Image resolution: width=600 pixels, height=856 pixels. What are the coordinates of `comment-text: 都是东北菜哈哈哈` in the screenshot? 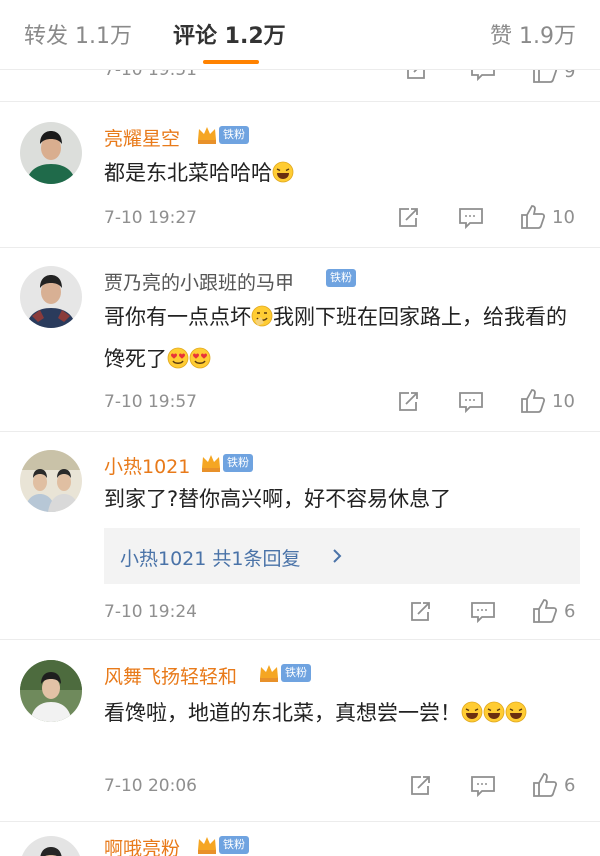 It's located at (344, 173).